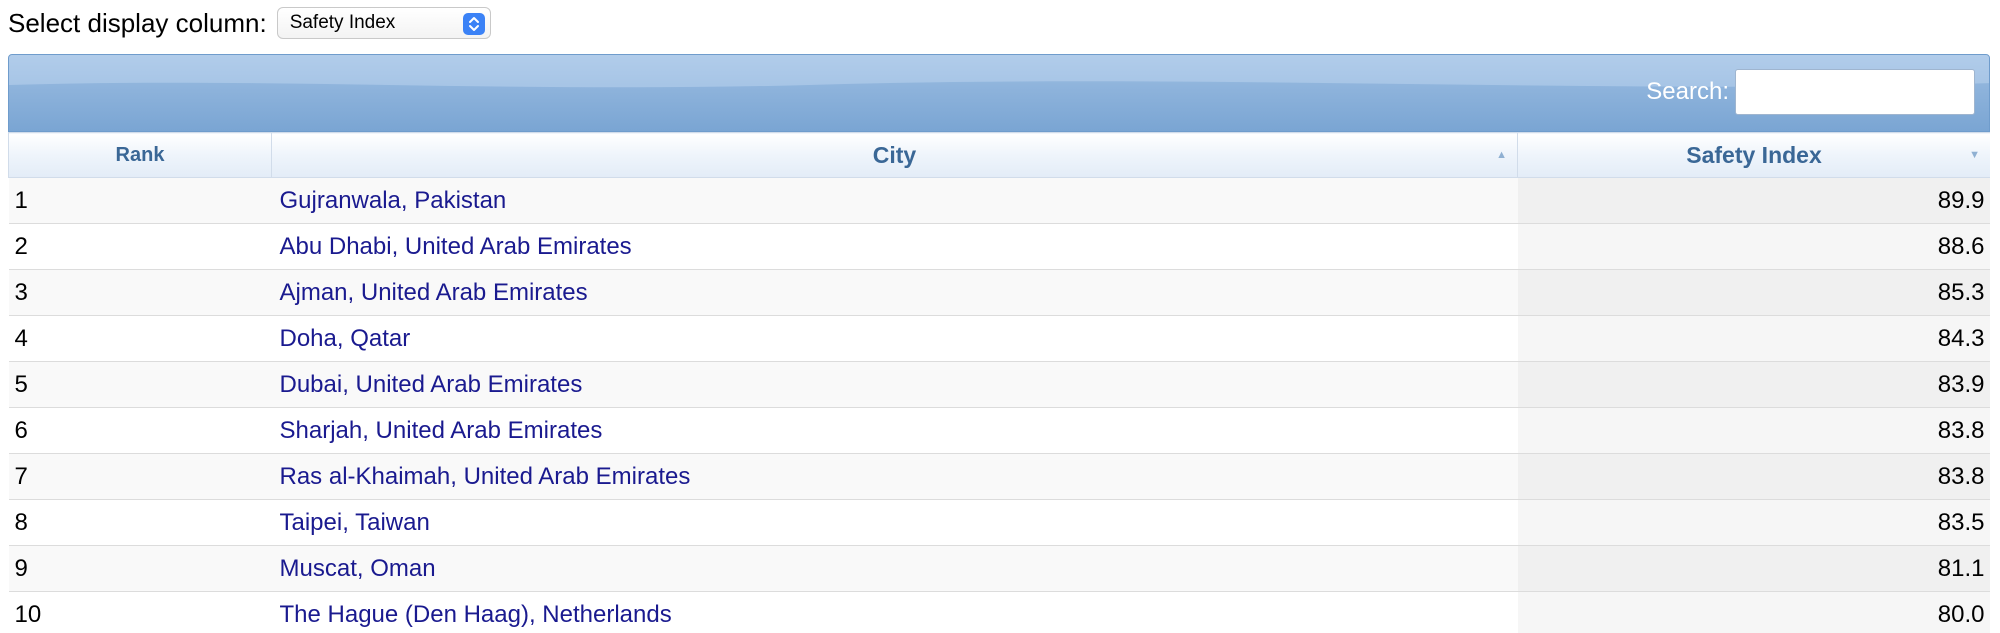 This screenshot has height=633, width=2000. I want to click on table-header-row: Rank City ▲ Safety Index ▼, so click(999, 155).